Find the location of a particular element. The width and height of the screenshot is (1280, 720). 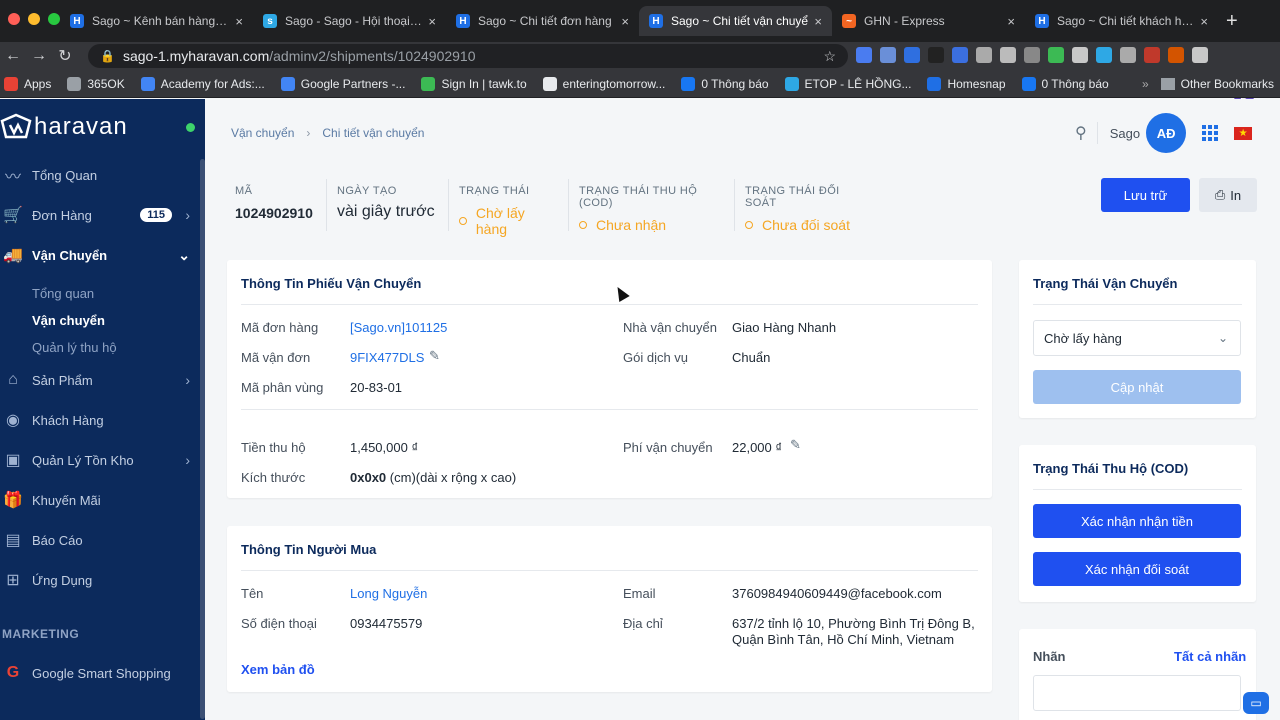

bookmark-label: Sign In | tawk.to is located at coordinates (484, 83).